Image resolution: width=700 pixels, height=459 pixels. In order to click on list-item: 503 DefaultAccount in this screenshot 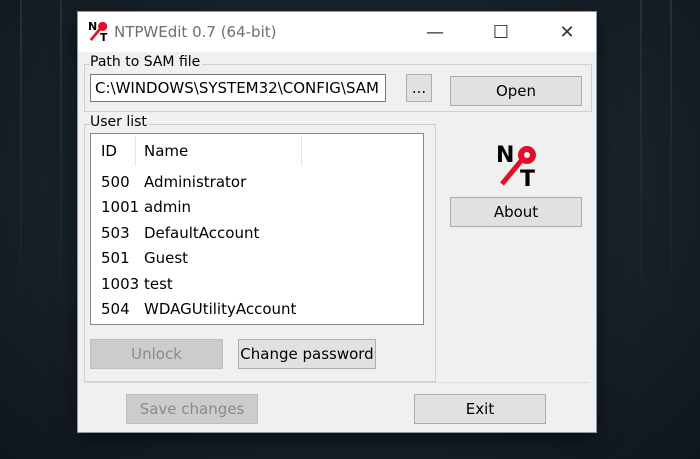, I will do `click(256, 233)`.